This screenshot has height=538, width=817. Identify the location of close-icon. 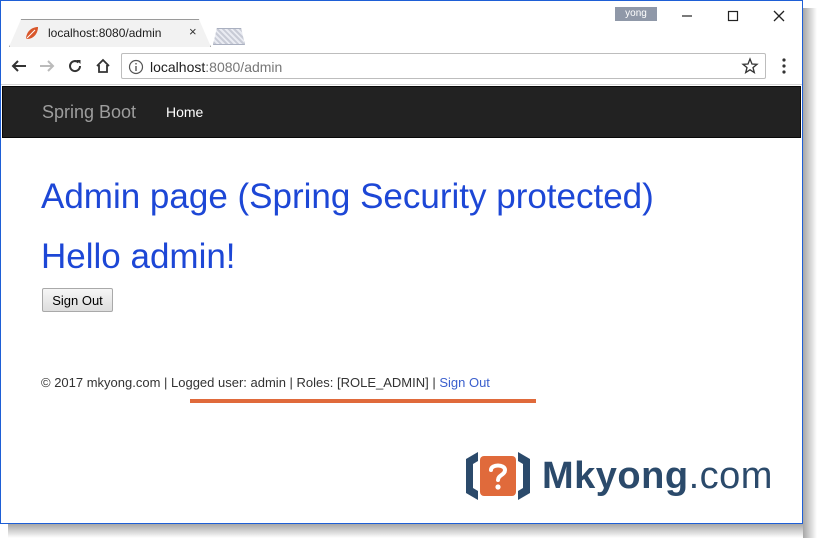
(779, 16).